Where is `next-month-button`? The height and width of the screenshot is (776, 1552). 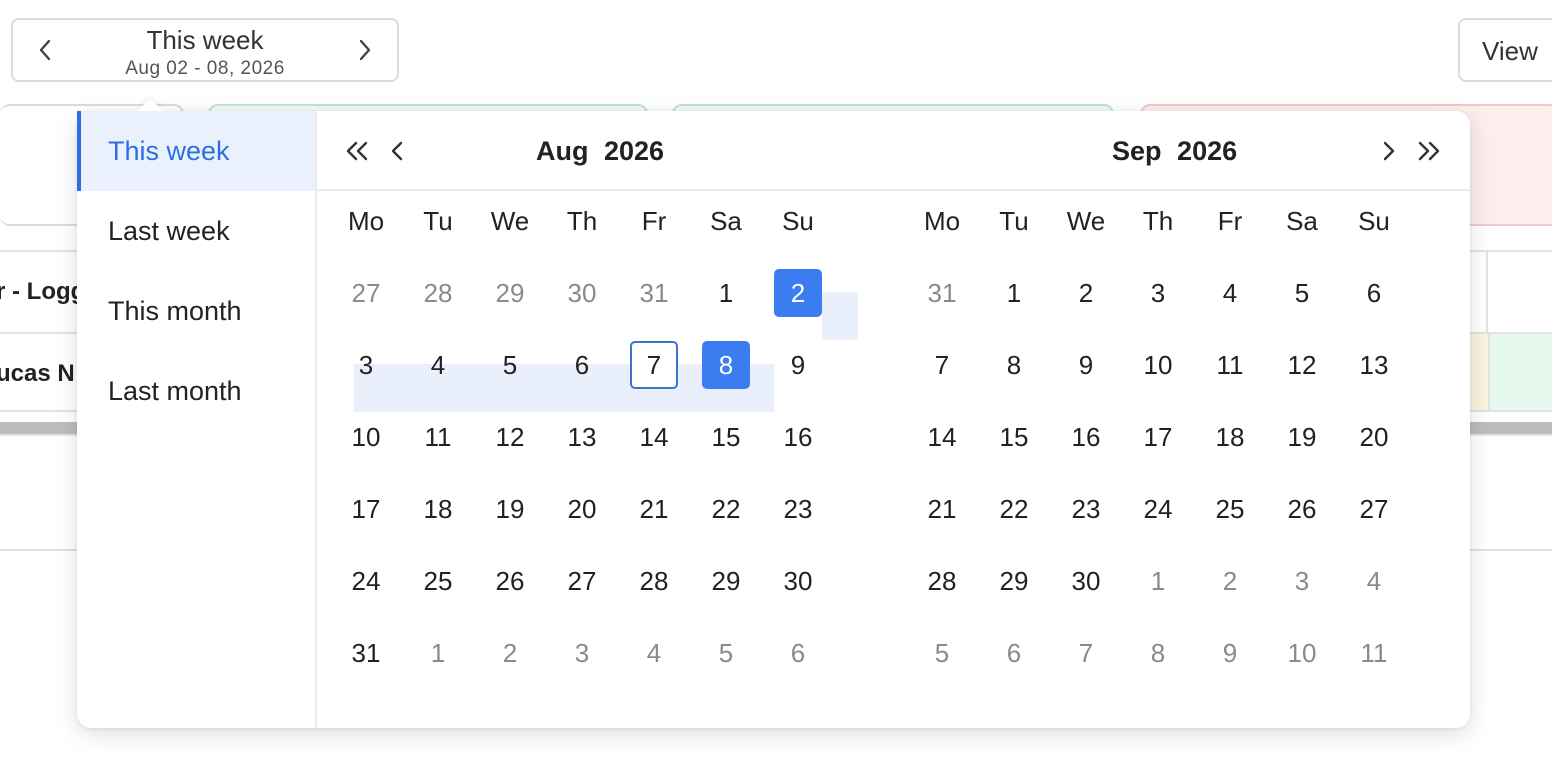
next-month-button is located at coordinates (1389, 151).